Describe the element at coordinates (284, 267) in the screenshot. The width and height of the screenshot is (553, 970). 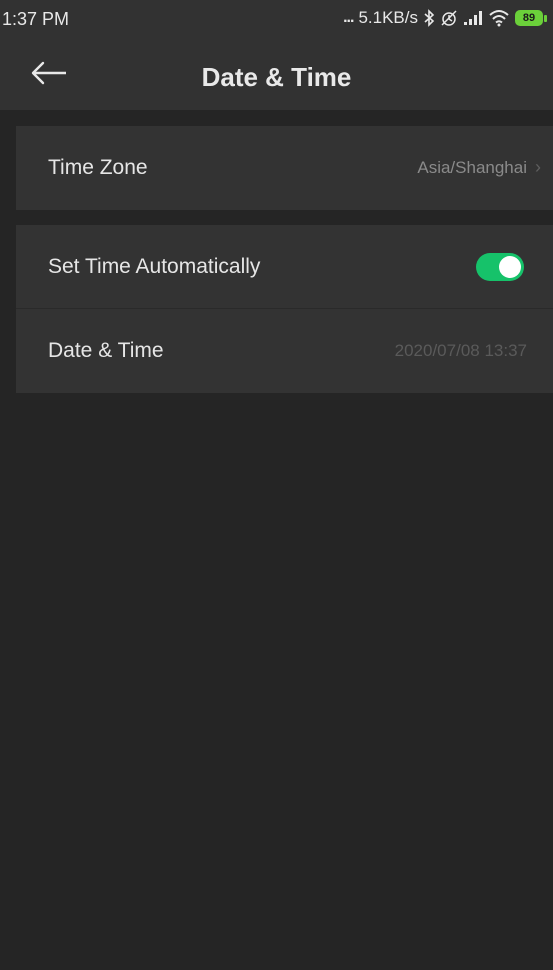
I see `set-time-automatically-row: Set Time Automatically` at that location.